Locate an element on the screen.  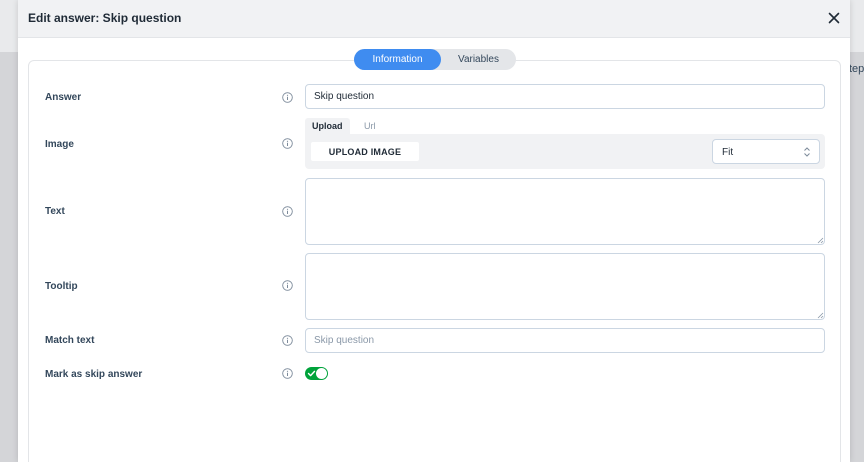
close-button is located at coordinates (834, 18).